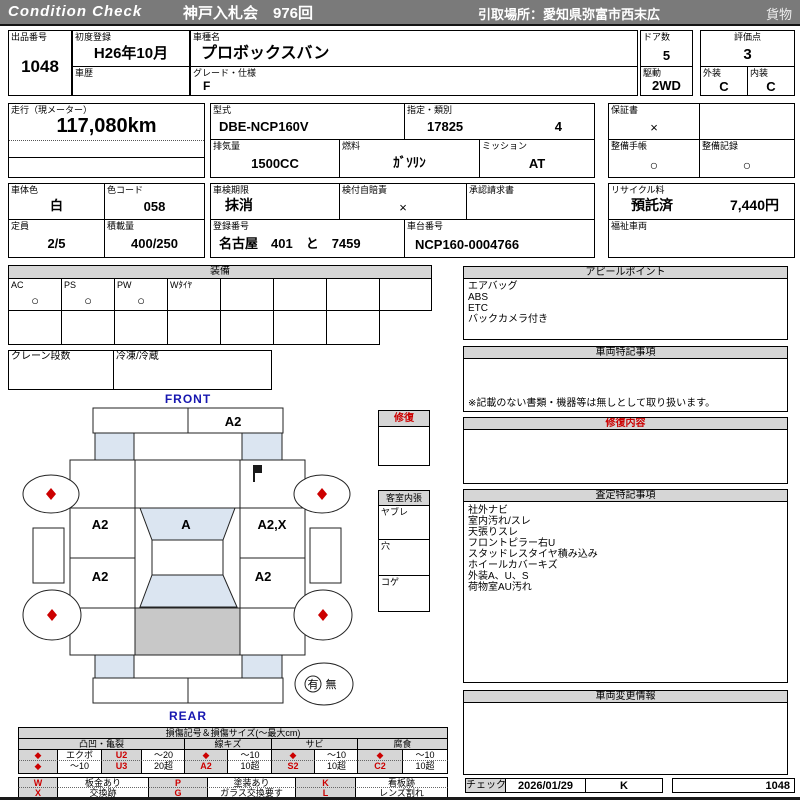 This screenshot has height=800, width=800. I want to click on body-color-label: 車体色, so click(25, 190).